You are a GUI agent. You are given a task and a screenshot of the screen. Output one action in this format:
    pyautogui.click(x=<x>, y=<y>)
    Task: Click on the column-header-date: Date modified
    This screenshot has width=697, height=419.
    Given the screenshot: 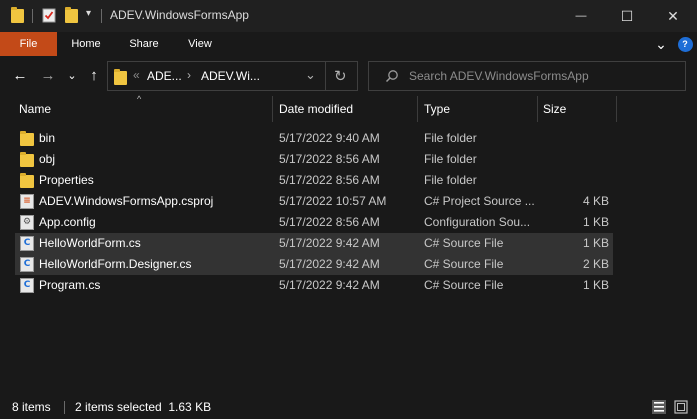 What is the action you would take?
    pyautogui.click(x=345, y=109)
    